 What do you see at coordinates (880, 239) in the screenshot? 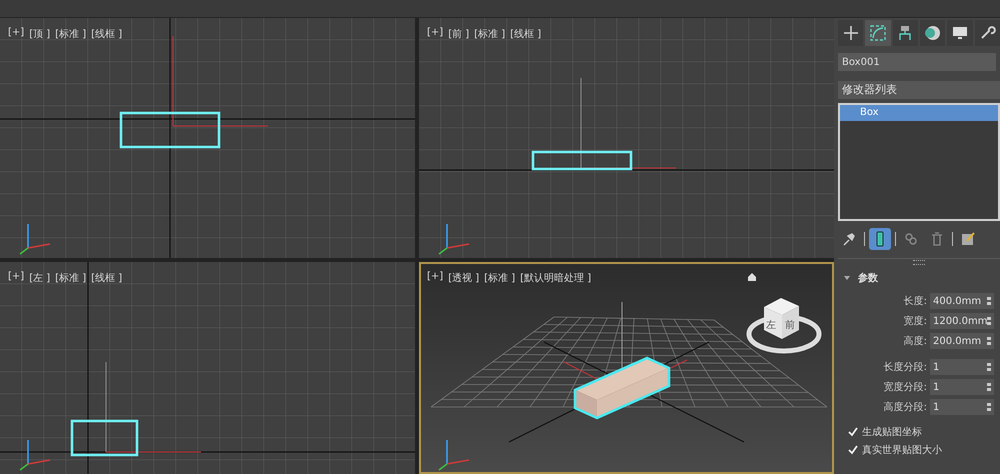
I see `bar-icon` at bounding box center [880, 239].